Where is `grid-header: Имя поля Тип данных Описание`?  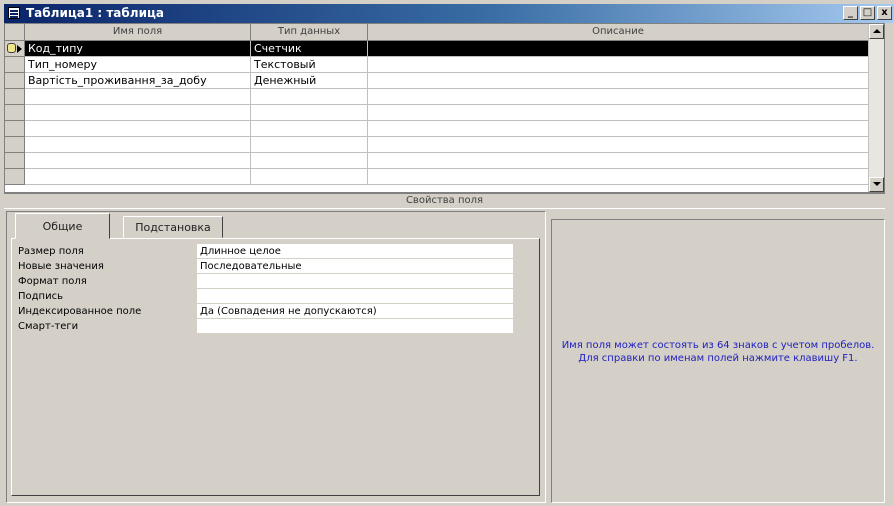 grid-header: Имя поля Тип данных Описание is located at coordinates (444, 32).